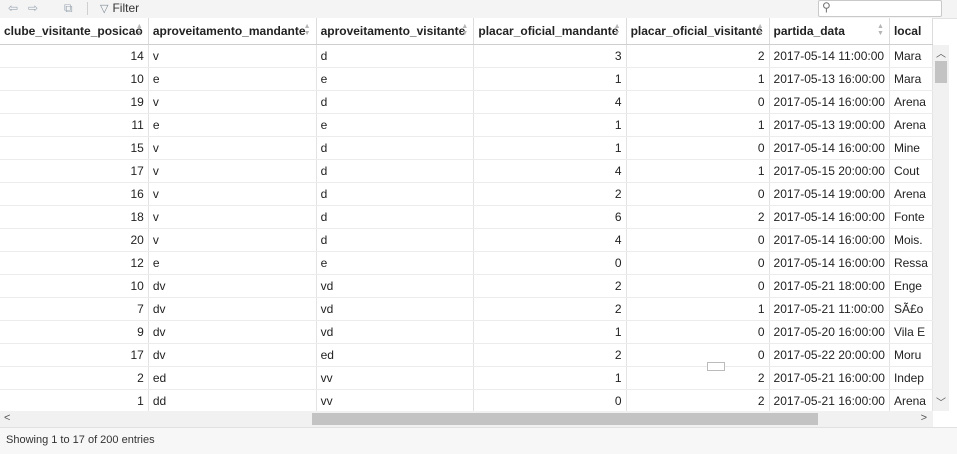 This screenshot has width=957, height=454. What do you see at coordinates (698, 217) in the screenshot?
I see `table-cell: 2` at bounding box center [698, 217].